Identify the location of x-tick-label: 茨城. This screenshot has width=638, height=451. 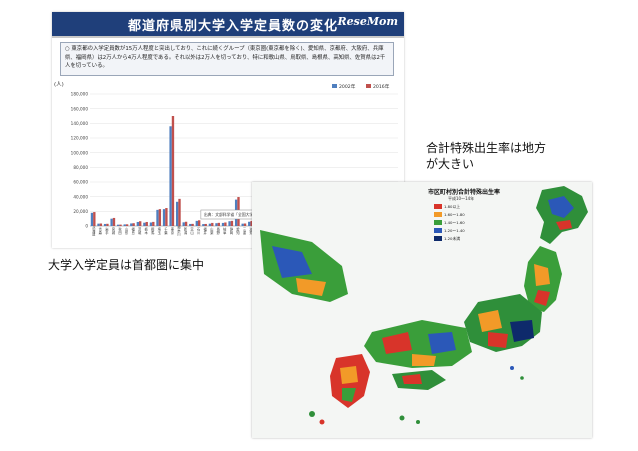
(139, 231).